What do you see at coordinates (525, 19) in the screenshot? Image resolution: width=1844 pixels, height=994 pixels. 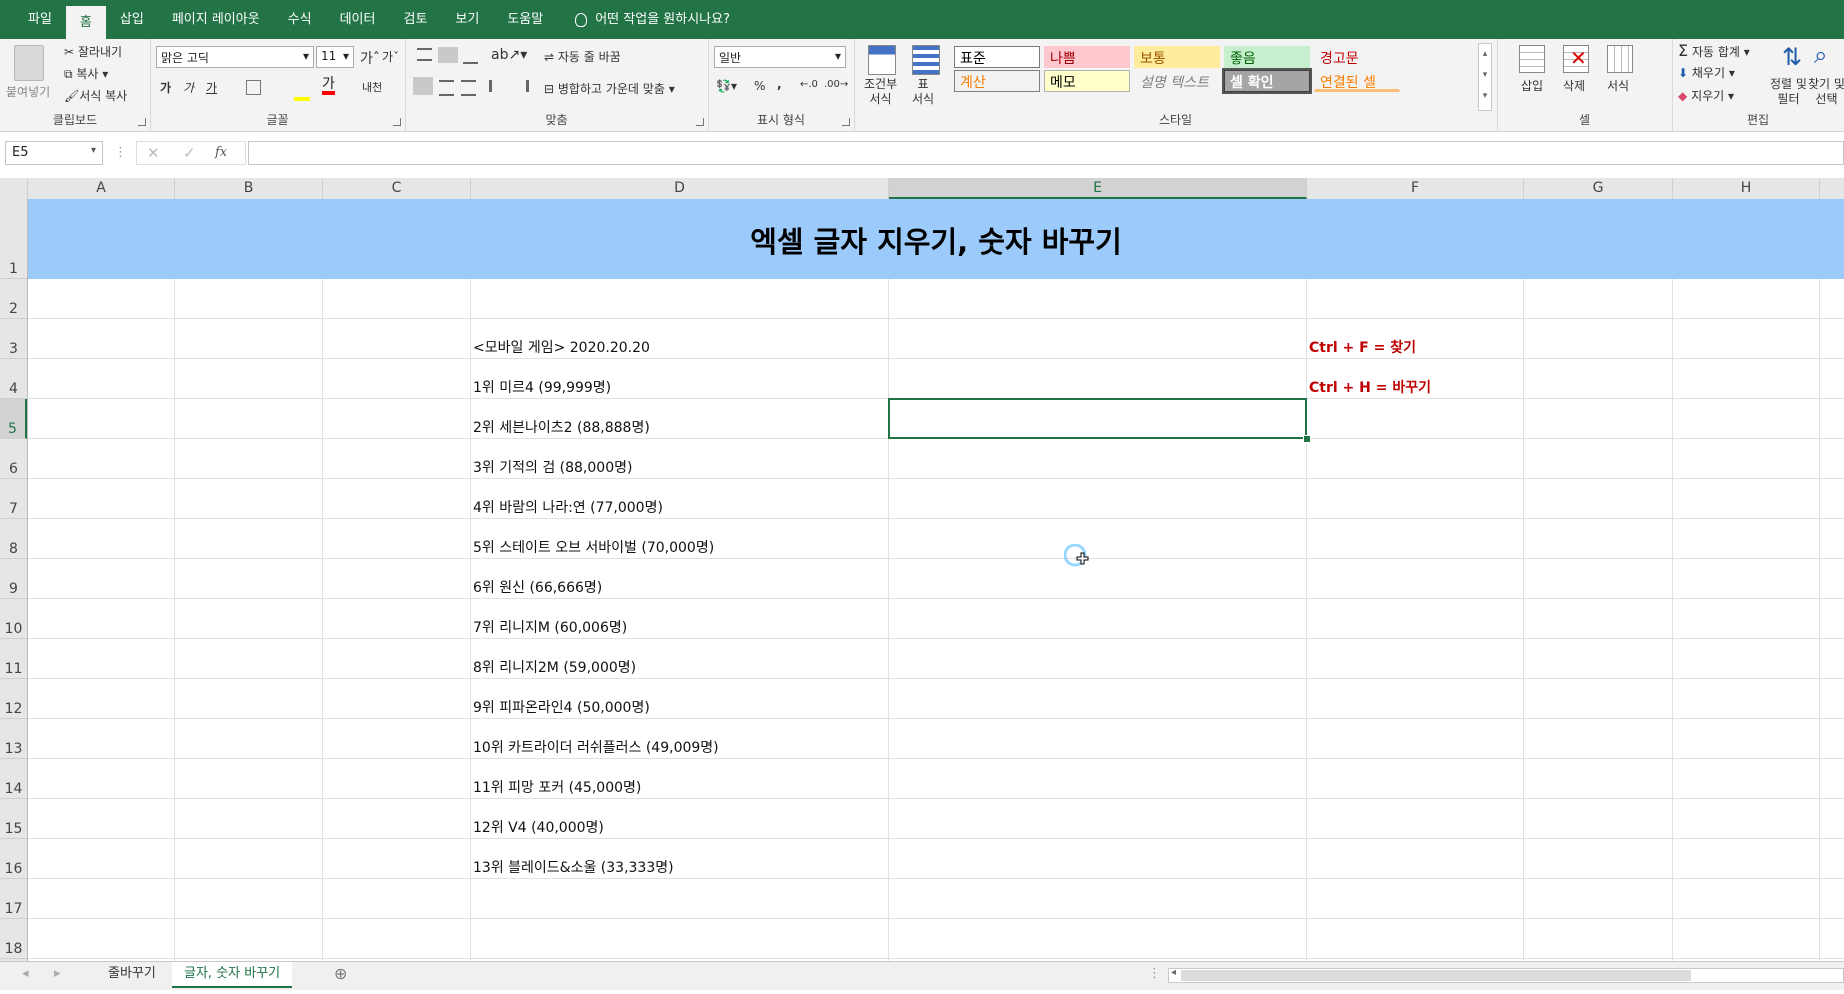 I see `menu-tab: 도움말` at bounding box center [525, 19].